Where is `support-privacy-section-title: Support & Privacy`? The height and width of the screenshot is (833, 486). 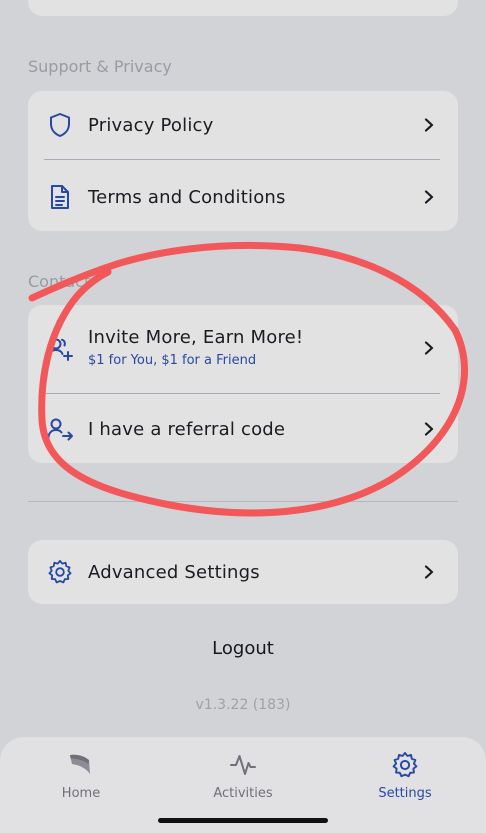
support-privacy-section-title: Support & Privacy is located at coordinates (100, 66).